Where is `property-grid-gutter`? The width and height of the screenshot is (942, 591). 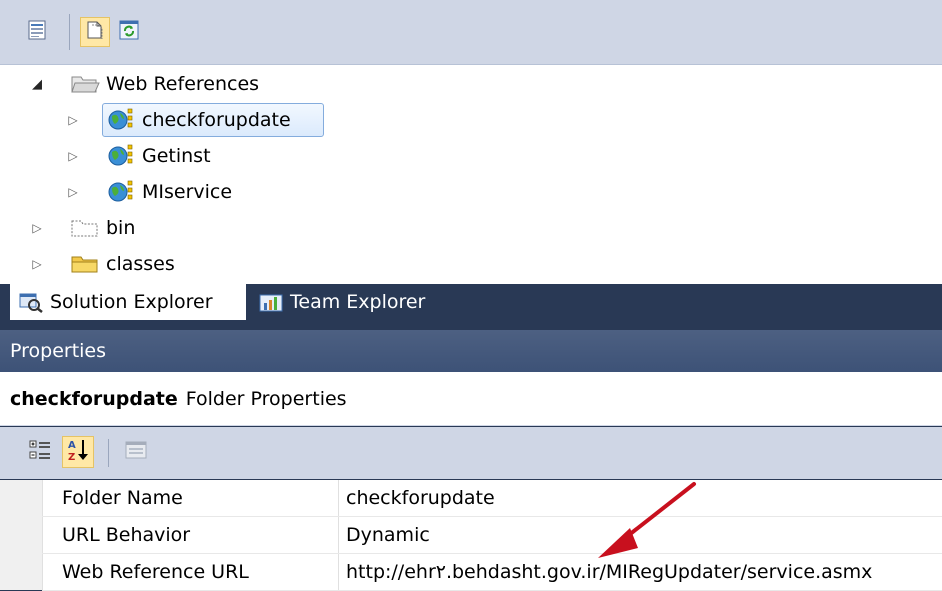
property-grid-gutter is located at coordinates (21, 535).